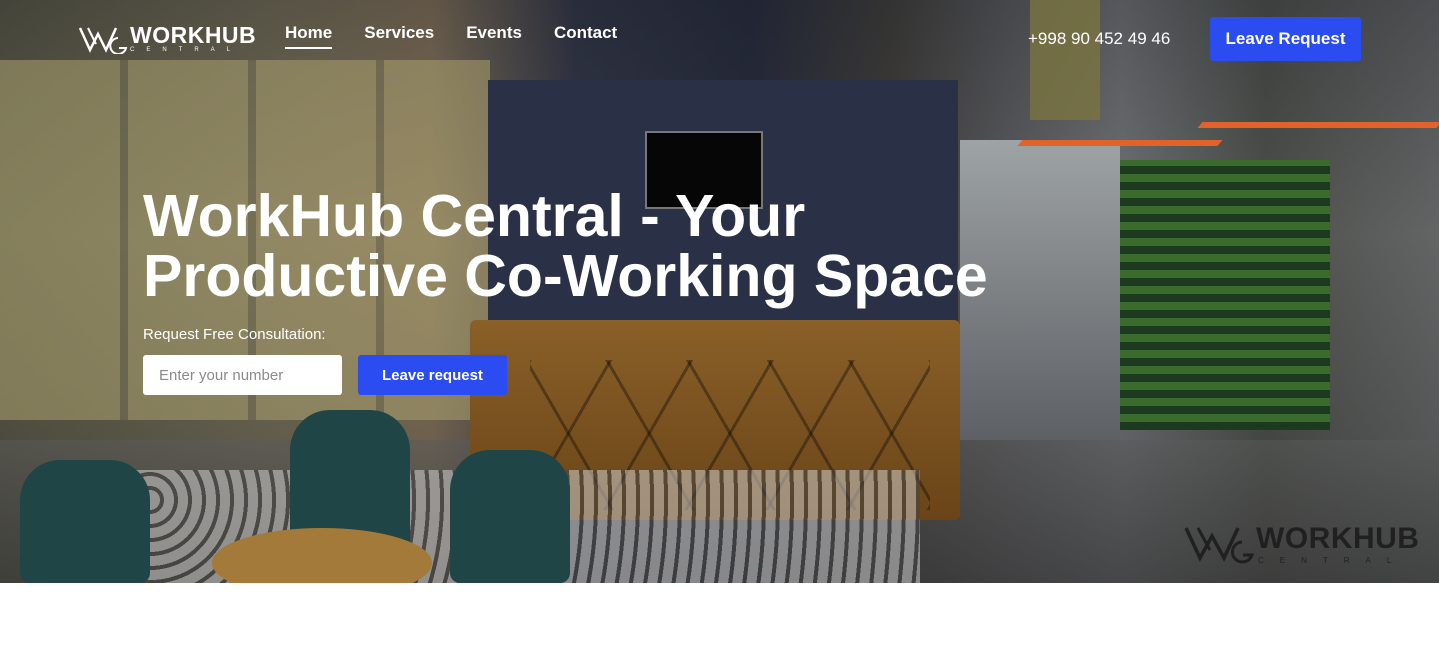 The image size is (1439, 666). Describe the element at coordinates (1065, 60) in the screenshot. I see `ceiling-duct-image` at that location.